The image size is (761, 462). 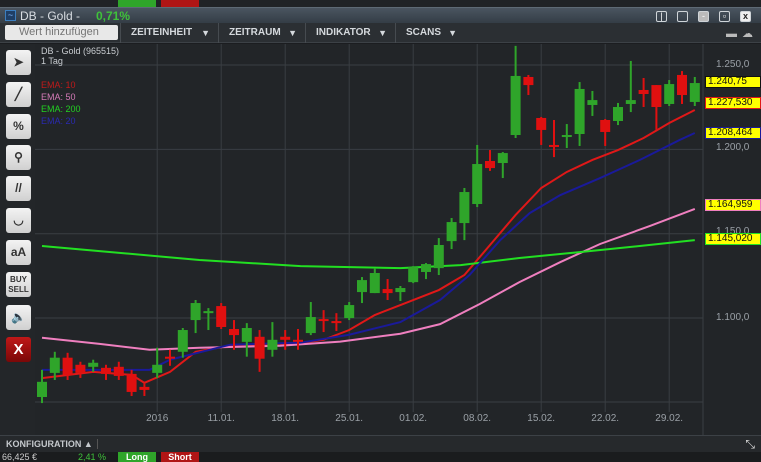 I want to click on resize-icon: ⤡, so click(x=750, y=444).